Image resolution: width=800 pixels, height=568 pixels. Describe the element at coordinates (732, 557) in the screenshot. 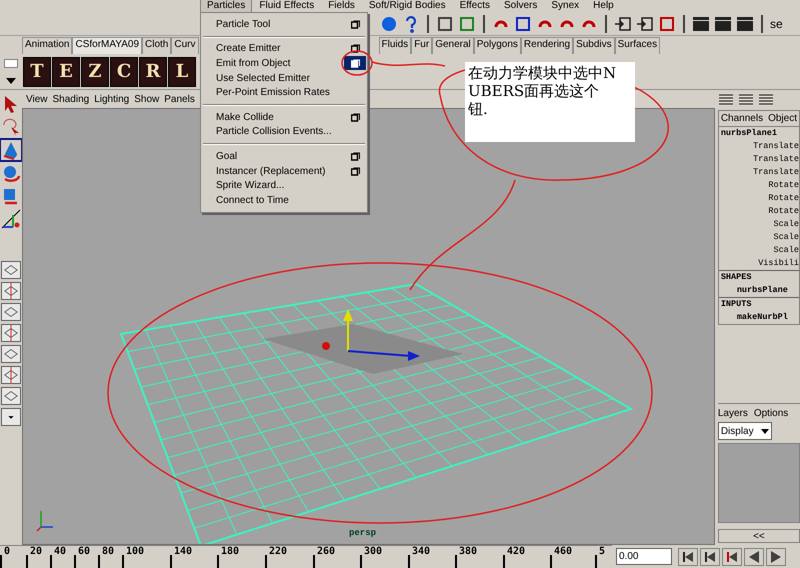

I see `key-back-icon` at that location.